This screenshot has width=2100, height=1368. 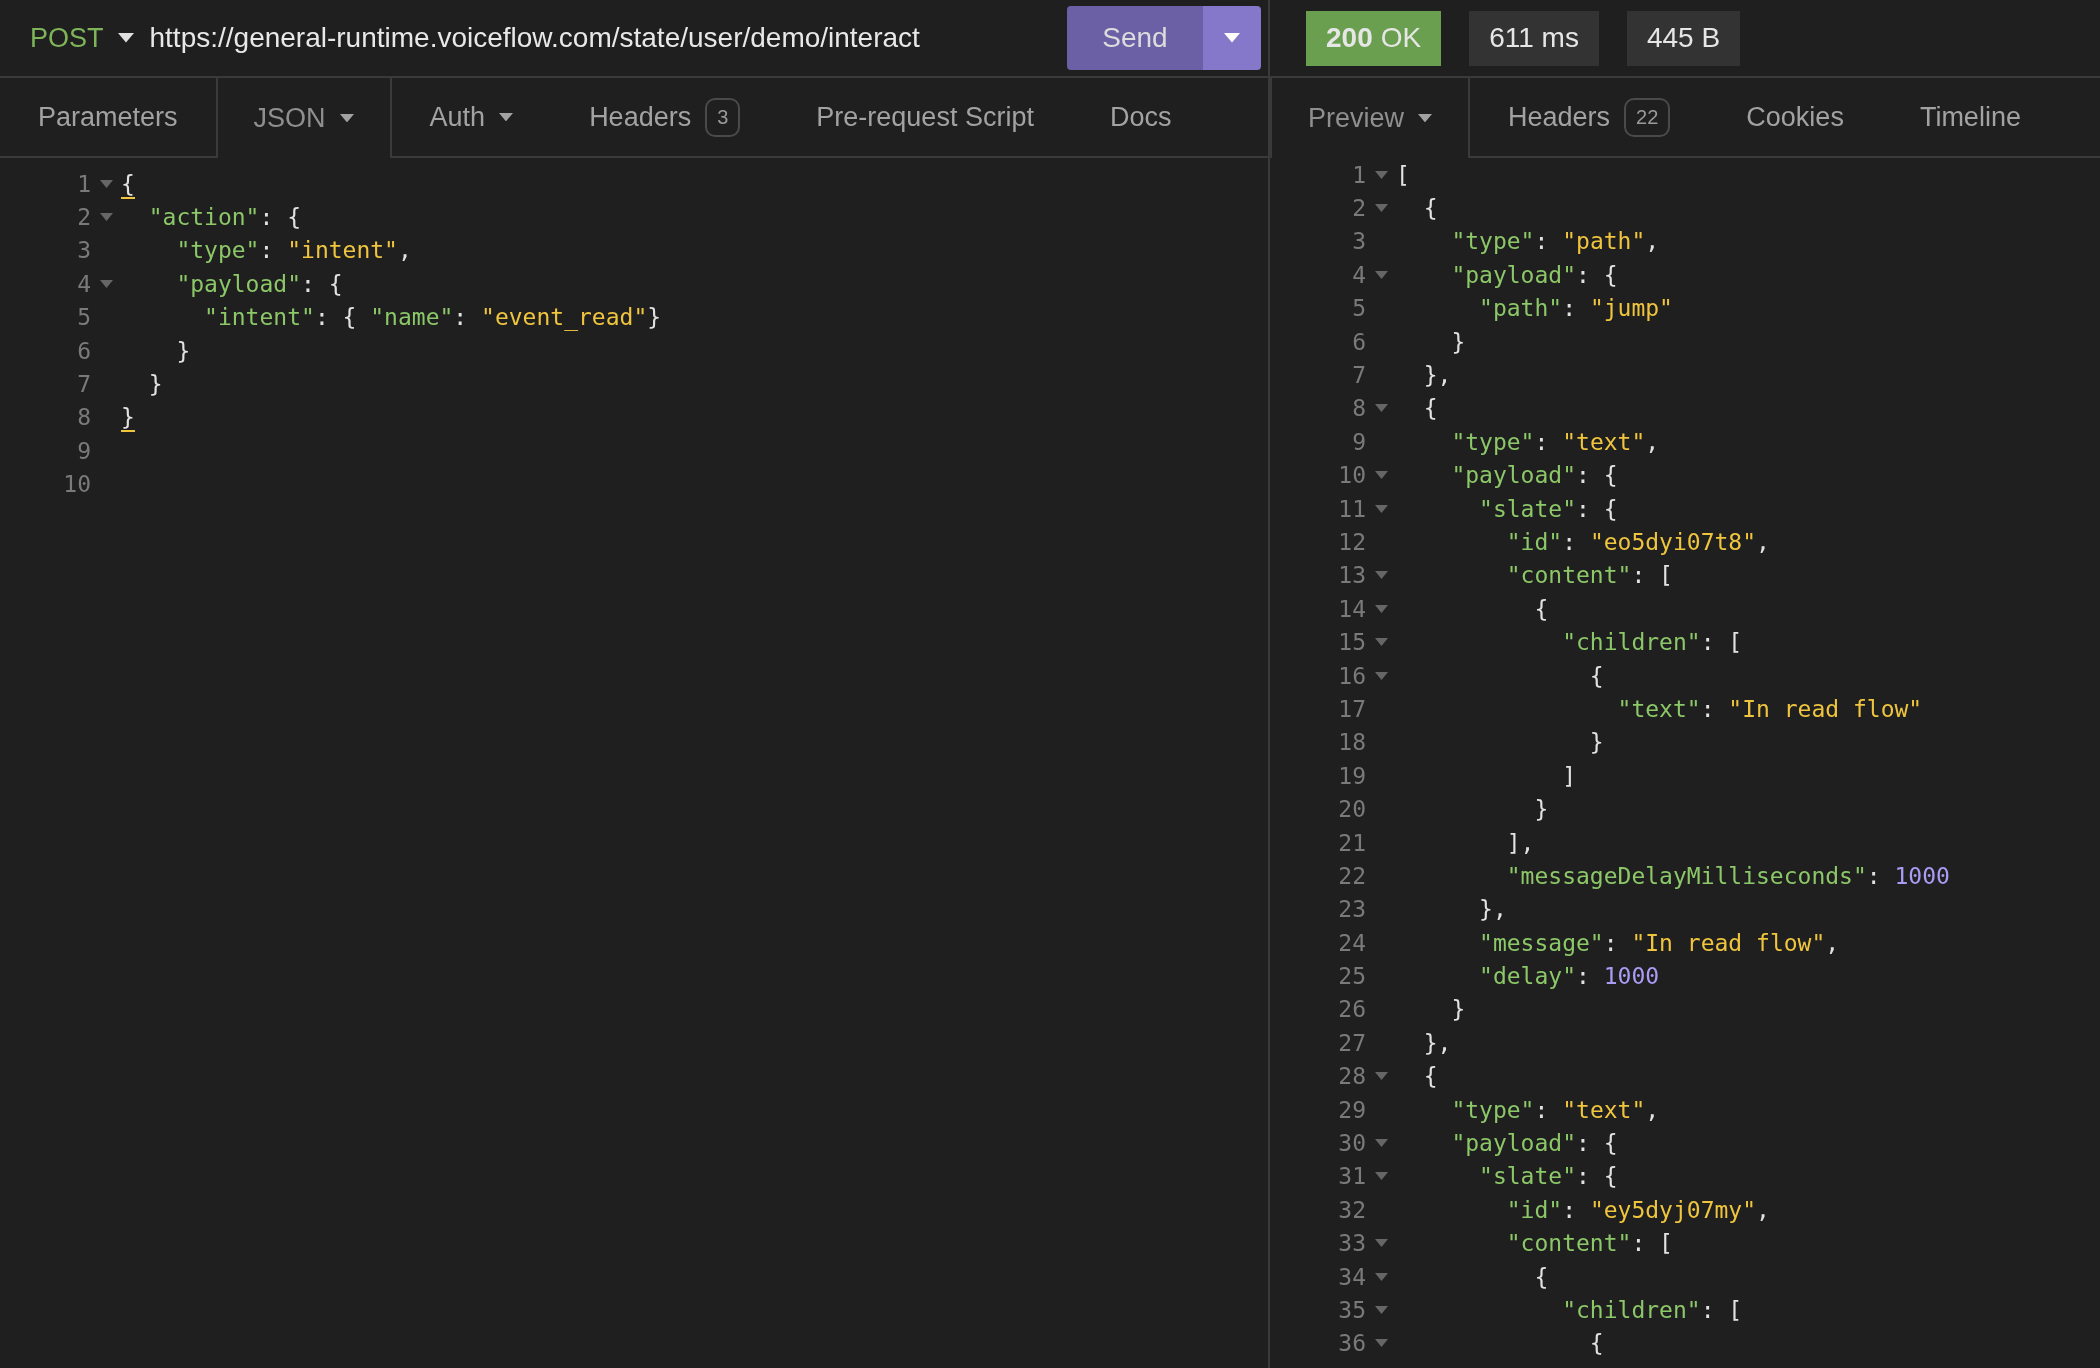 What do you see at coordinates (303, 118) in the screenshot?
I see `tab: JSON` at bounding box center [303, 118].